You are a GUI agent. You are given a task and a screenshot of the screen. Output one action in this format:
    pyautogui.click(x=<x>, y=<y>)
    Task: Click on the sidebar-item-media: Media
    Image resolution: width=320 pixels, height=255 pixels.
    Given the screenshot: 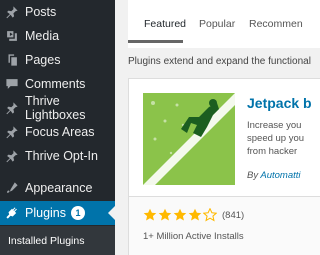 What is the action you would take?
    pyautogui.click(x=57, y=36)
    